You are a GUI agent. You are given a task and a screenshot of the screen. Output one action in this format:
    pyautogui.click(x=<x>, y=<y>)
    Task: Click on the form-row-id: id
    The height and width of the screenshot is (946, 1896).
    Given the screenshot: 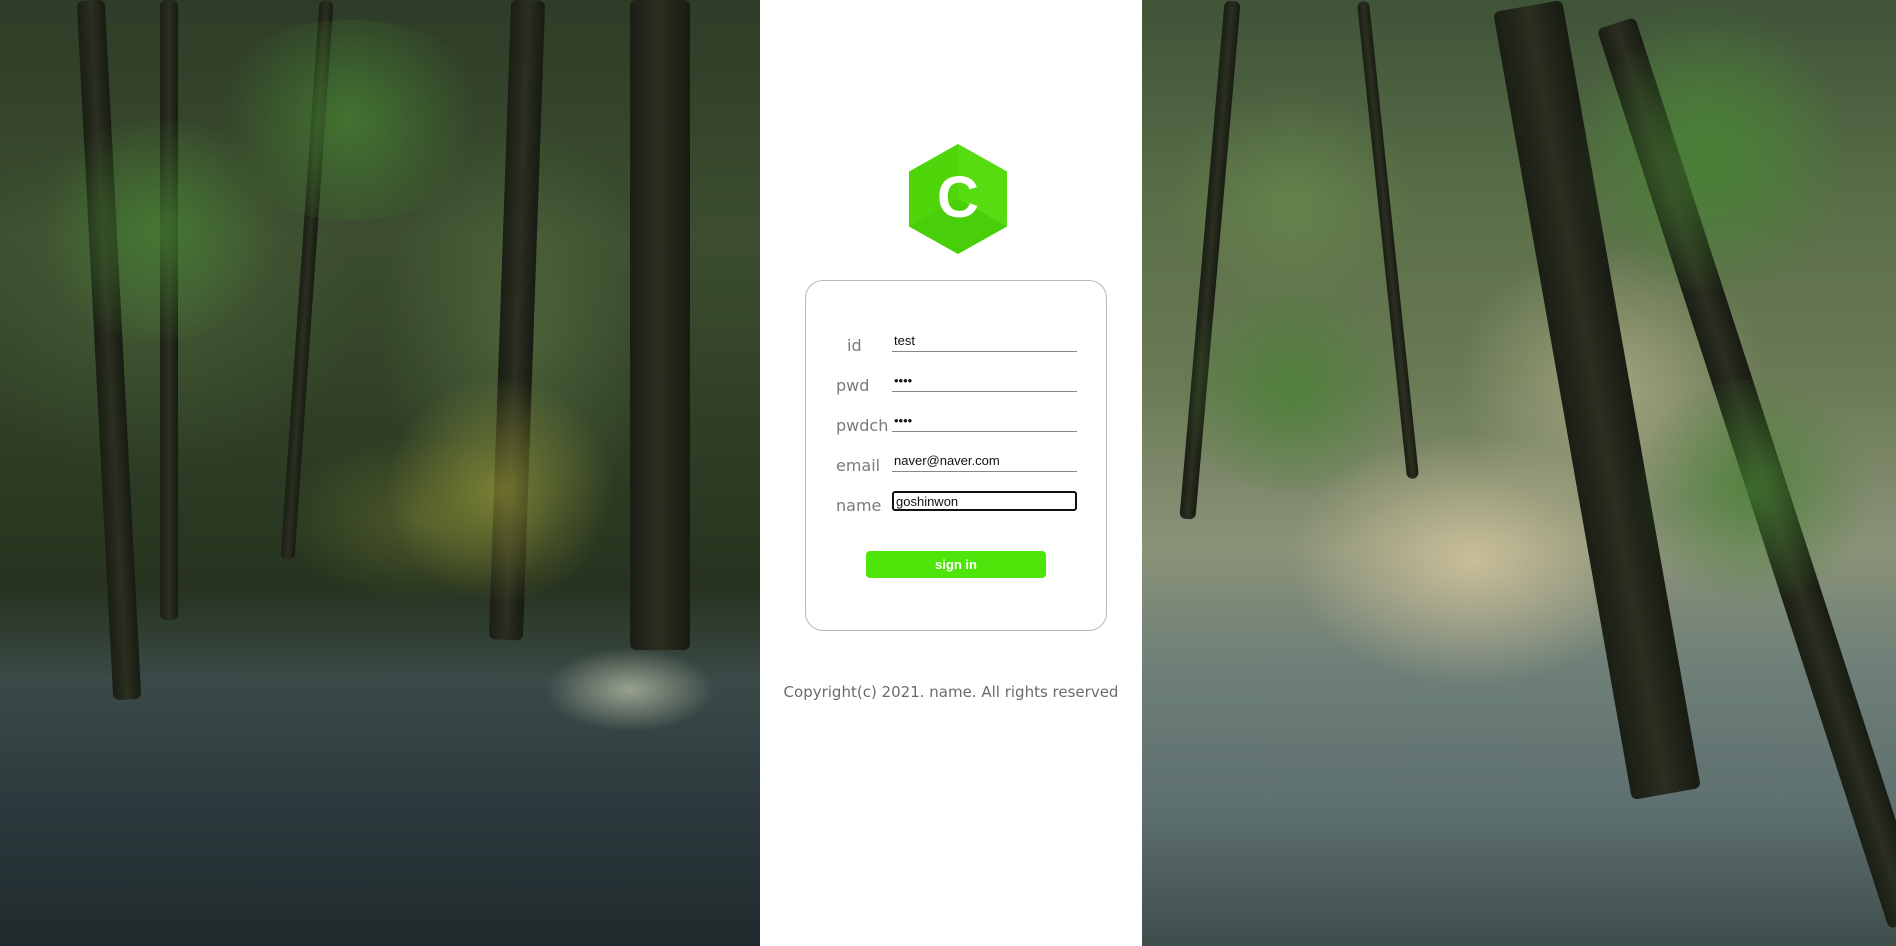 What is the action you would take?
    pyautogui.click(x=957, y=341)
    